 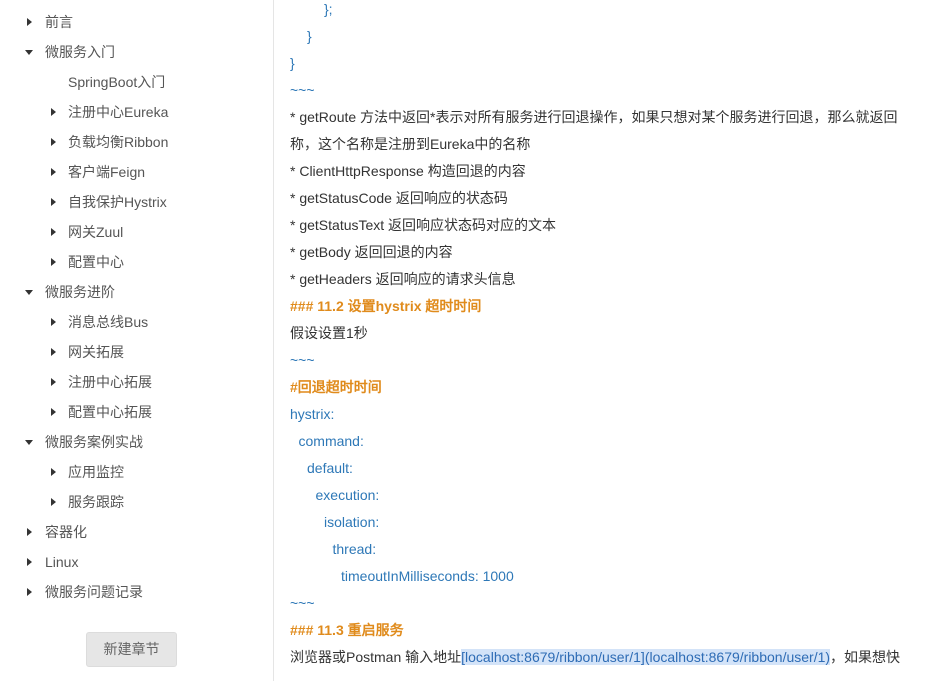 I want to click on sidebar-item: 微服务案例实战, so click(x=136, y=442).